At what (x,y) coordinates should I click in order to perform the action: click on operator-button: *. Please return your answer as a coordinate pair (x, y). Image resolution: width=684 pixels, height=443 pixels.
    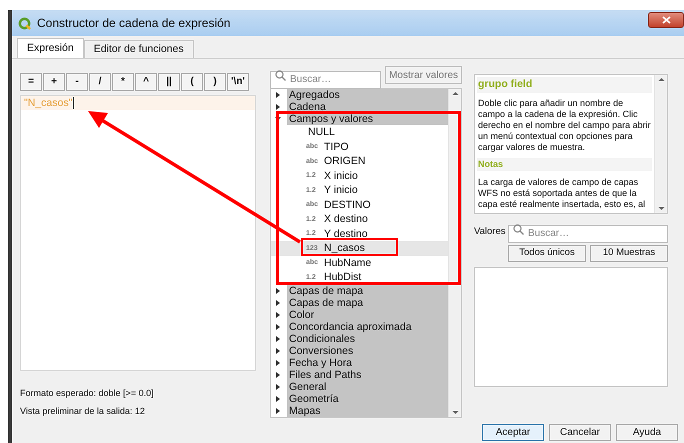
    Looking at the image, I should click on (123, 82).